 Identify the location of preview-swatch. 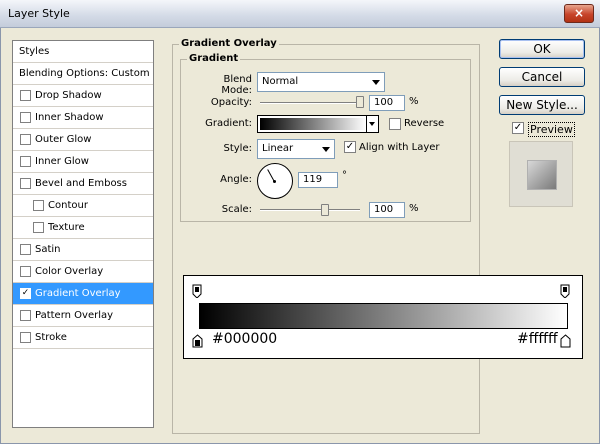
(542, 175).